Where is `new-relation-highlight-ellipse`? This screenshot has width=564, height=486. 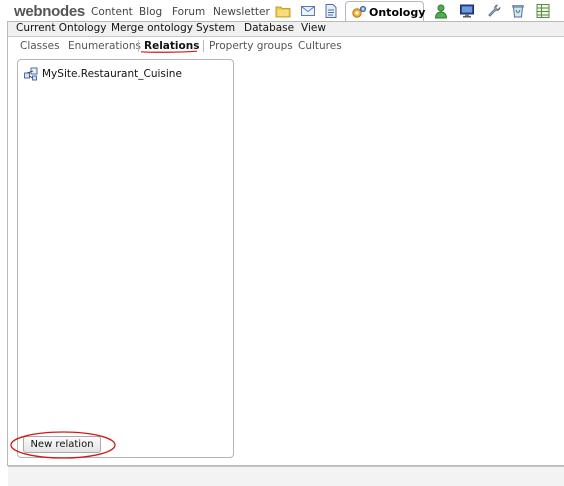
new-relation-highlight-ellipse is located at coordinates (63, 445).